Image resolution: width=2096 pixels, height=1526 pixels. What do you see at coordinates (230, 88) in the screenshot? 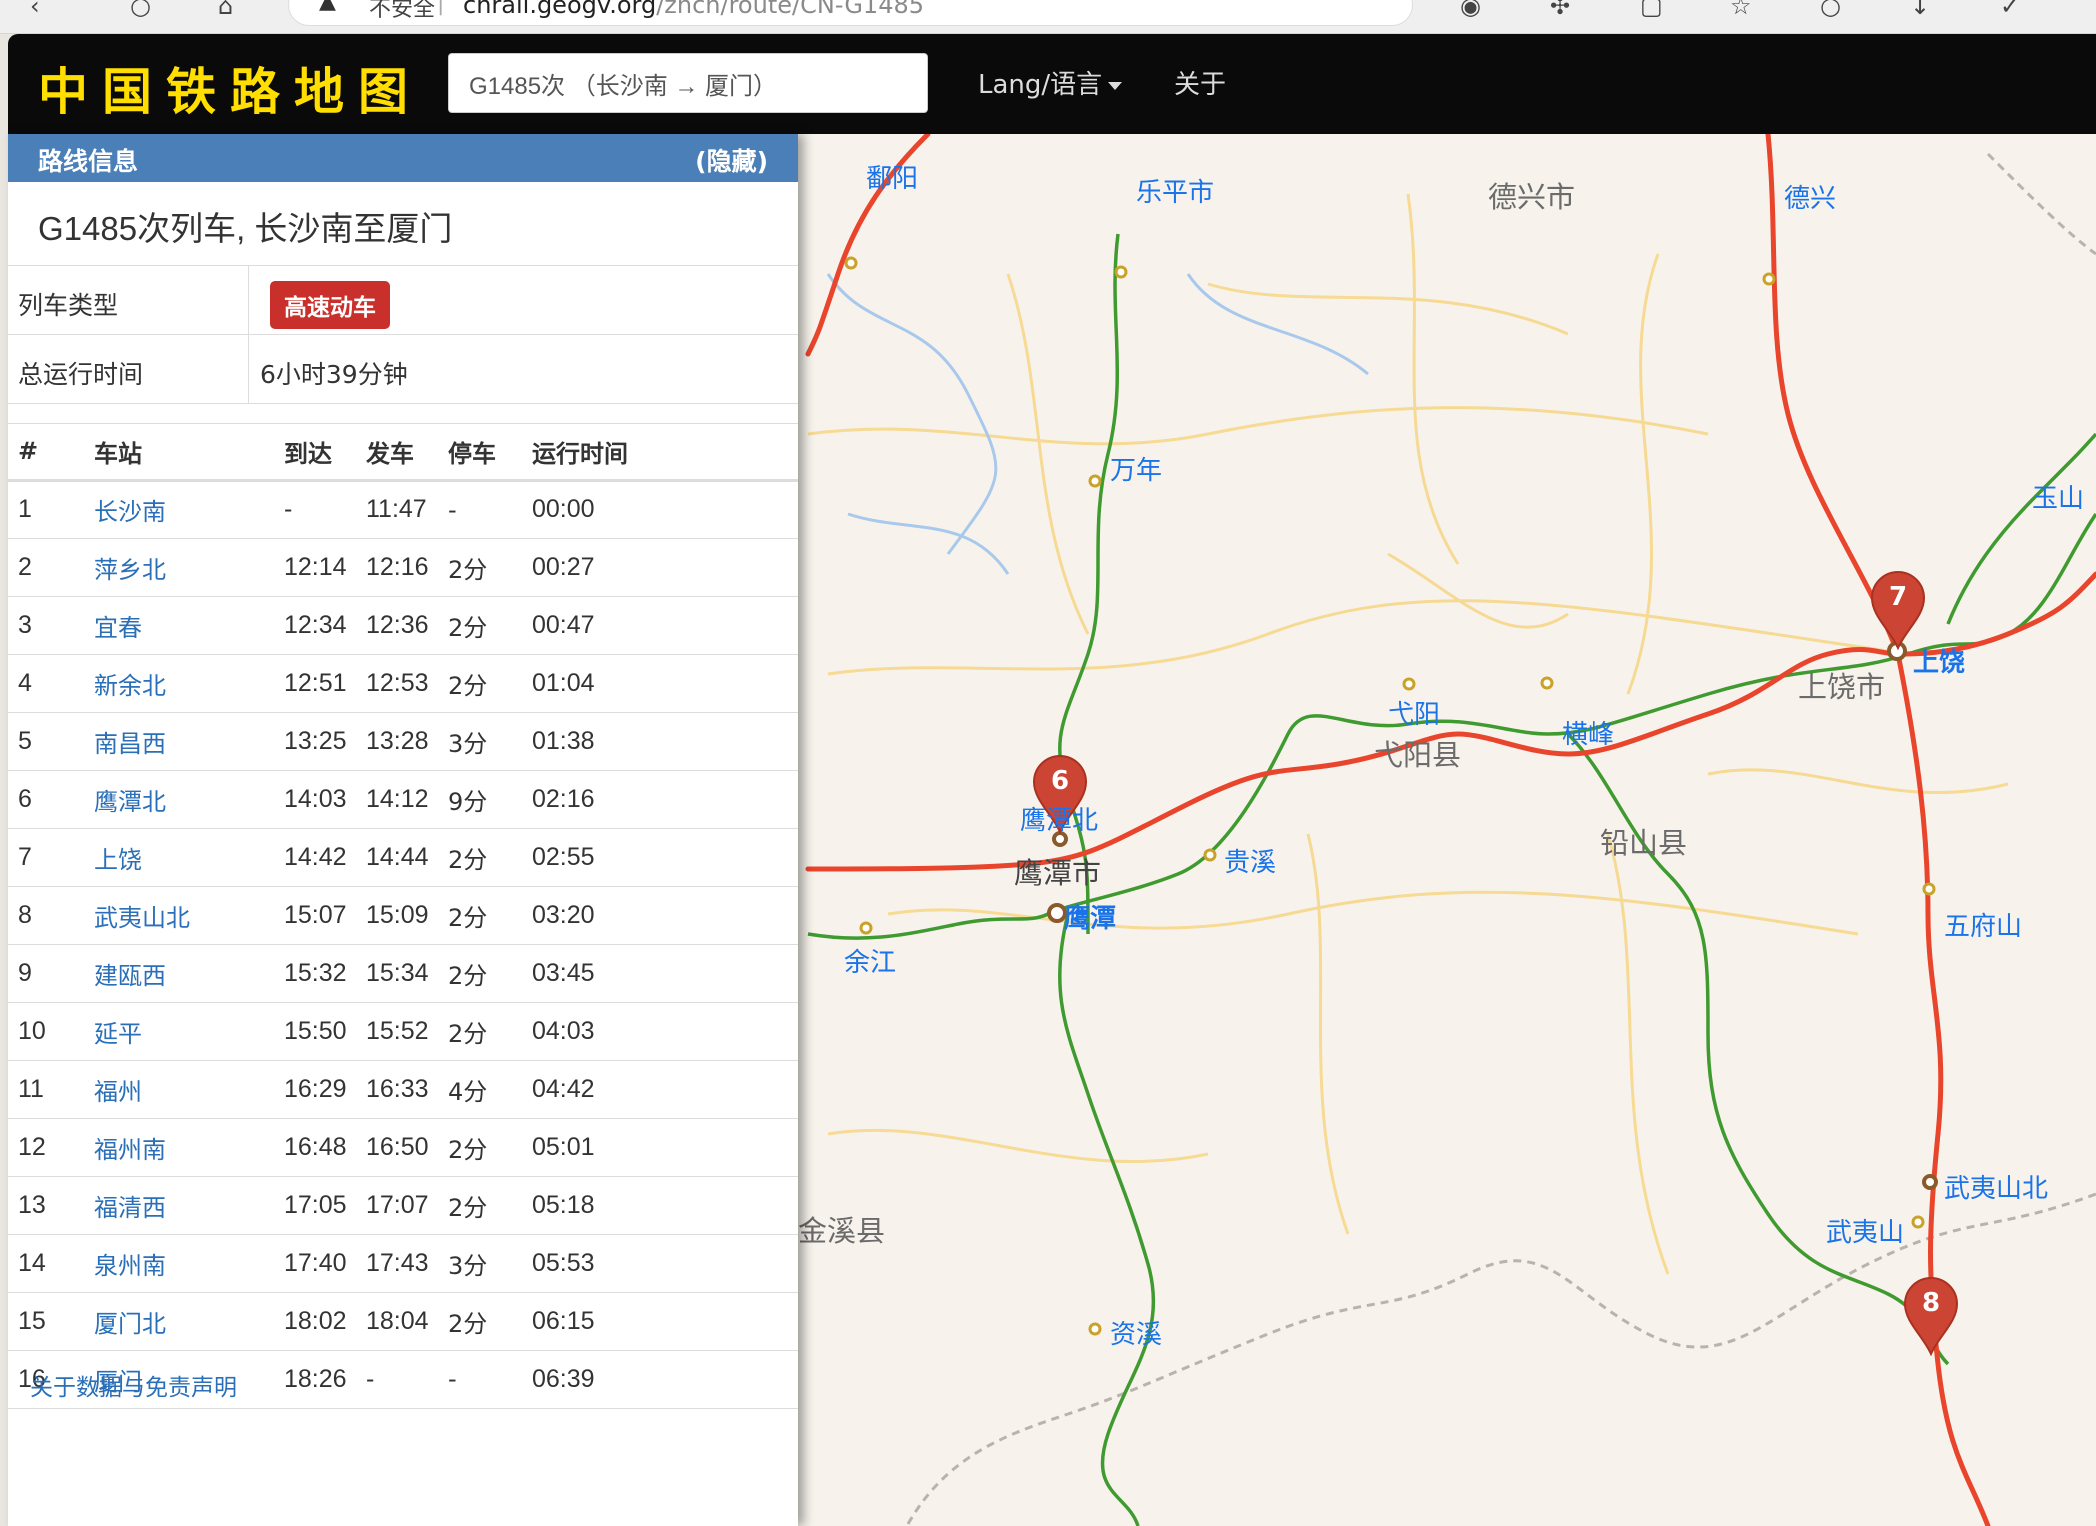
I see `site-logo: 中国铁路地图` at bounding box center [230, 88].